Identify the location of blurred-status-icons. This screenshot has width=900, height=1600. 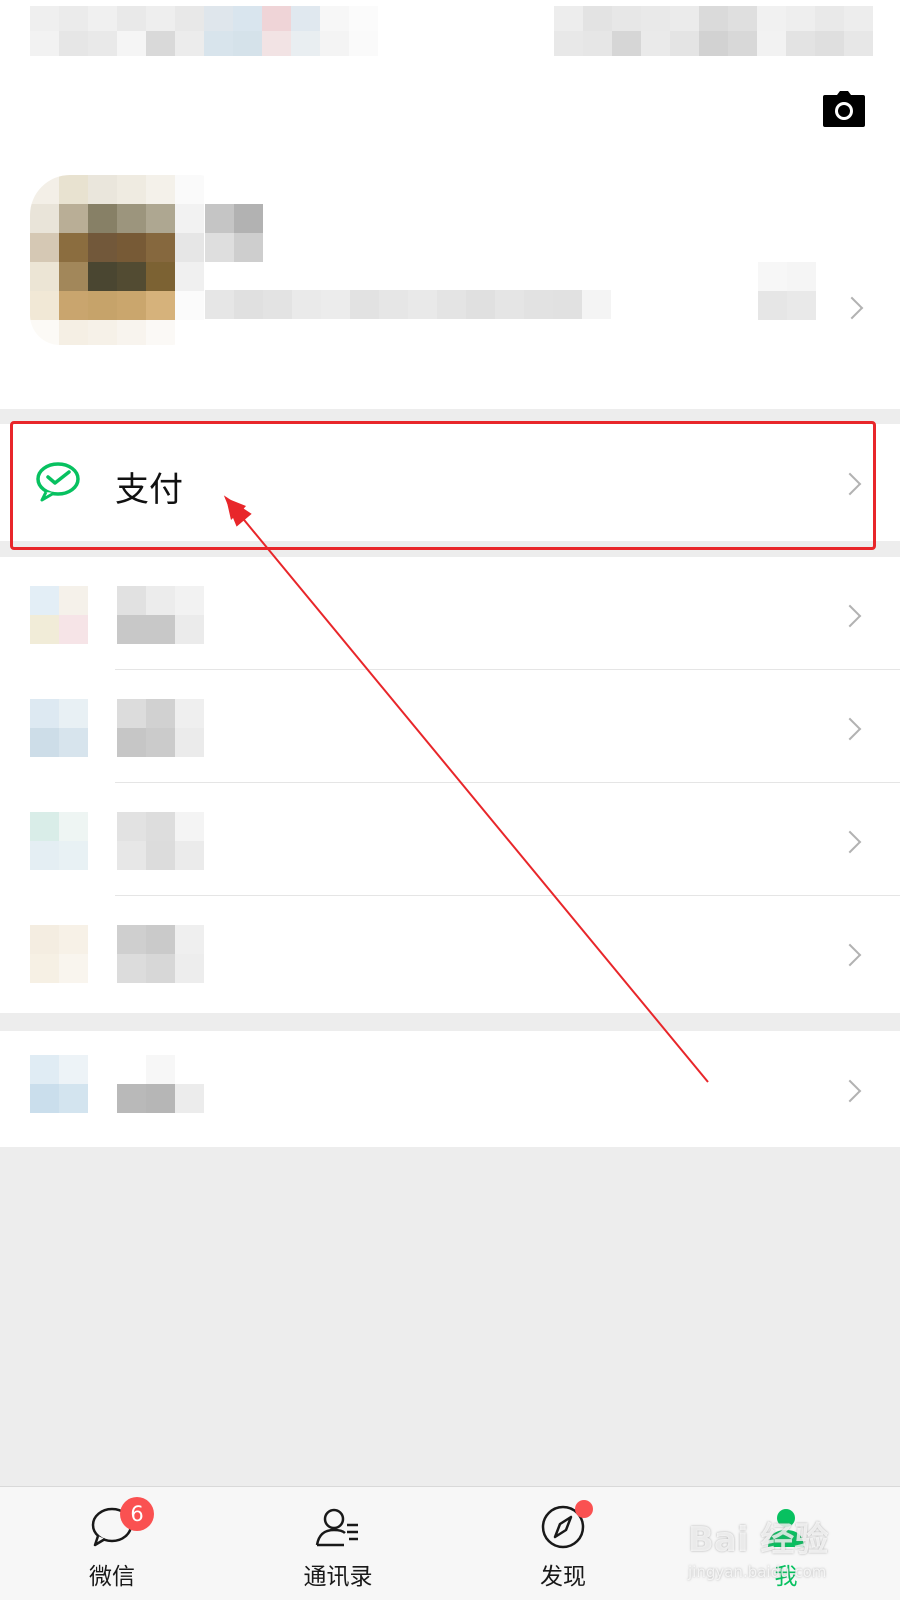
(713, 31).